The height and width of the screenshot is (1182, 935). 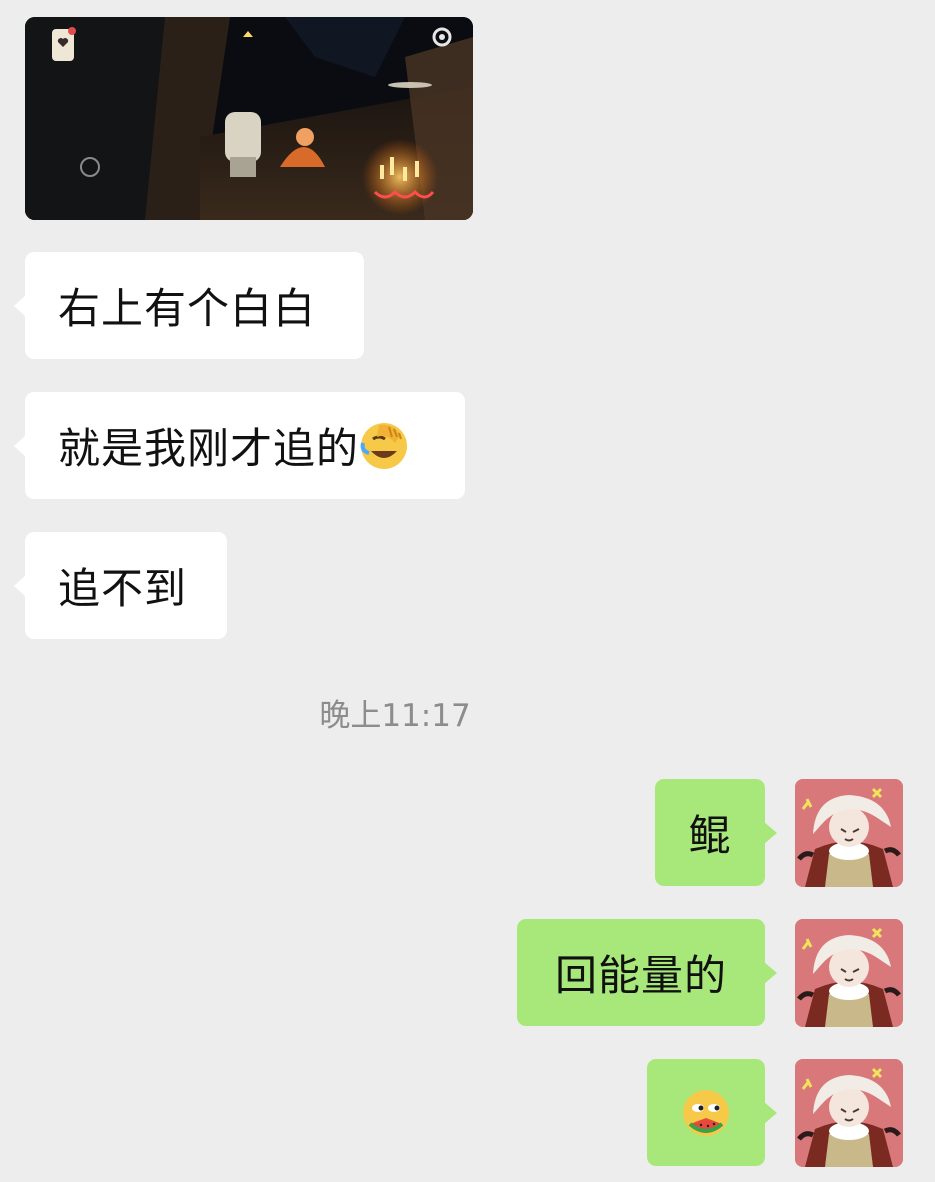 What do you see at coordinates (706, 1113) in the screenshot?
I see `eating-watermelon-emoji-icon` at bounding box center [706, 1113].